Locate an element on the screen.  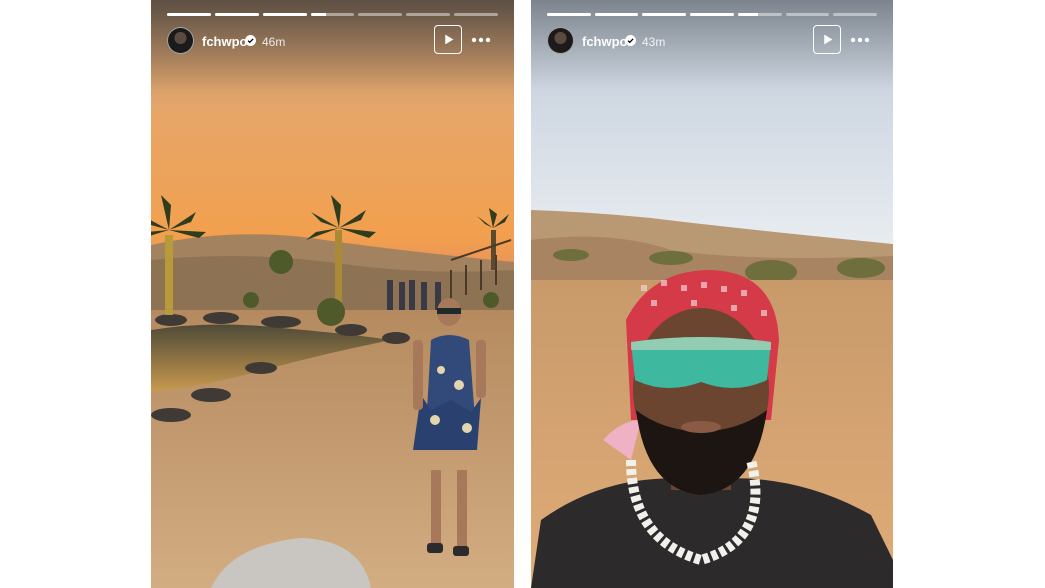
story-time: 43m is located at coordinates (654, 42).